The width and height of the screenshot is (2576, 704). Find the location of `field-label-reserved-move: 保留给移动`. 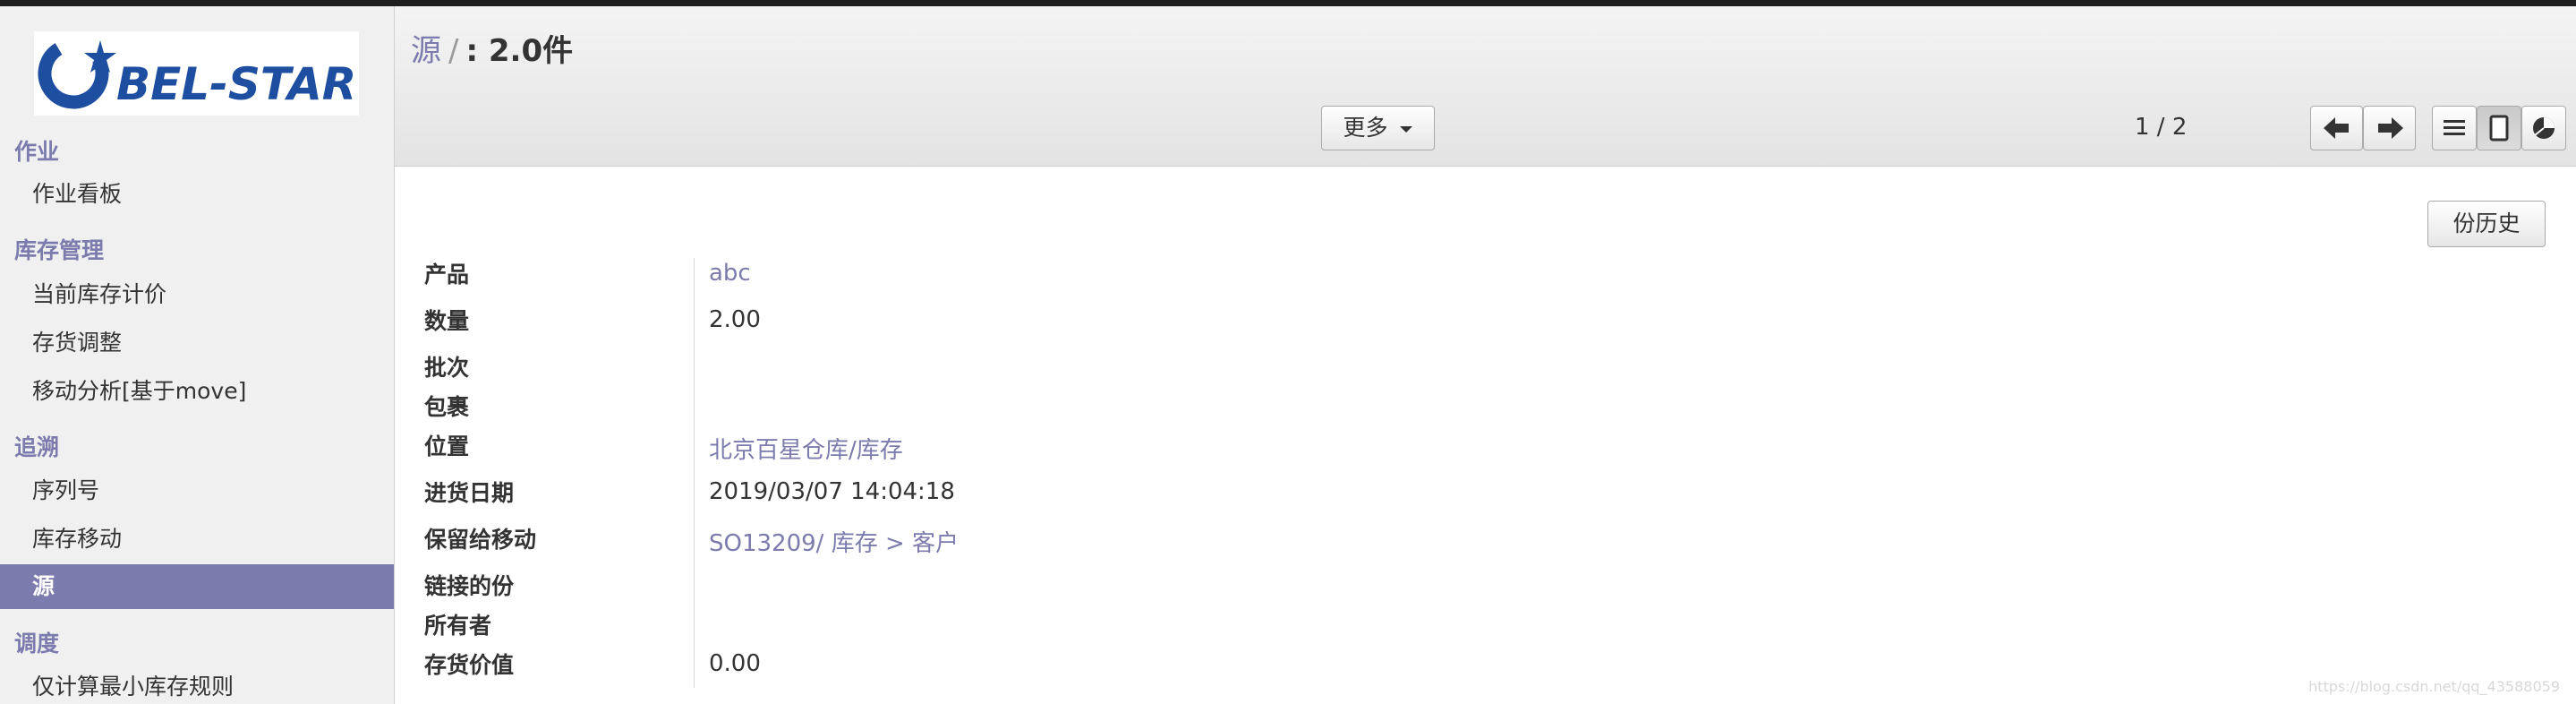

field-label-reserved-move: 保留给移动 is located at coordinates (480, 540).